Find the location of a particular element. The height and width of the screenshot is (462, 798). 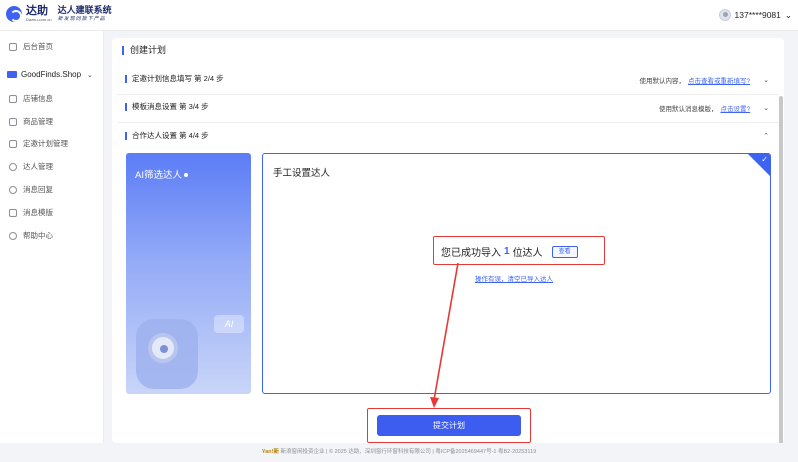

sidebar-item-help: 帮助中心 is located at coordinates (31, 235).